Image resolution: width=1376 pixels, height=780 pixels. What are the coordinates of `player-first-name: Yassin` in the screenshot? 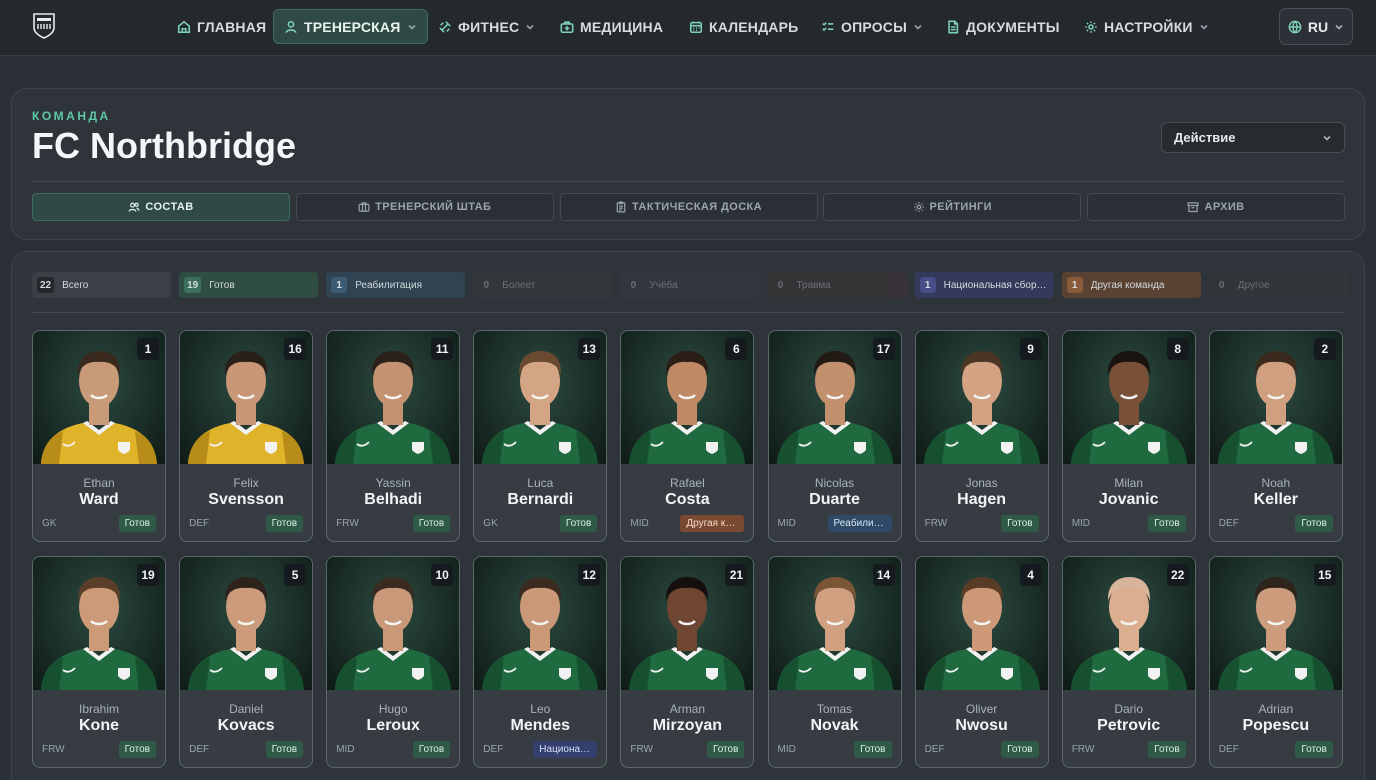 It's located at (393, 483).